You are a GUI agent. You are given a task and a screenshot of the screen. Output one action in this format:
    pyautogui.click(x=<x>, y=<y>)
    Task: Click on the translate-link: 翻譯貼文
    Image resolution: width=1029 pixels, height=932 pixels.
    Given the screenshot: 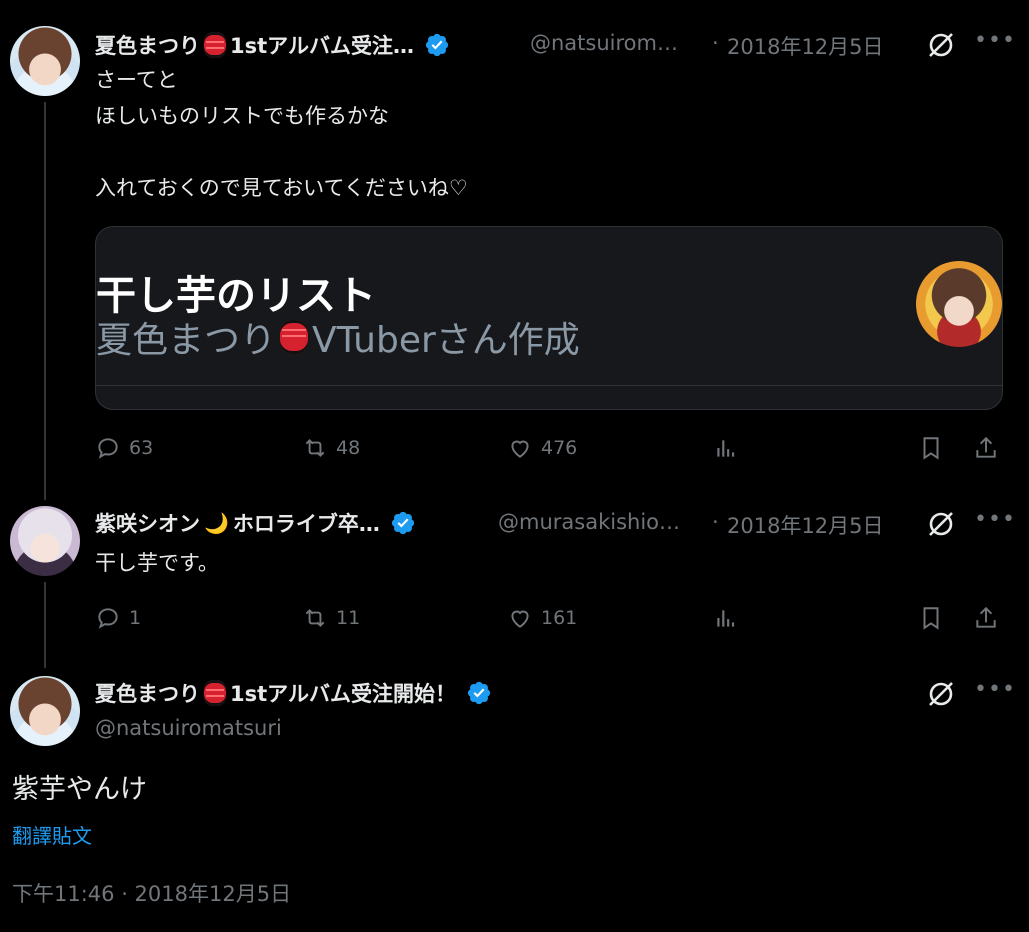 What is the action you would take?
    pyautogui.click(x=52, y=834)
    